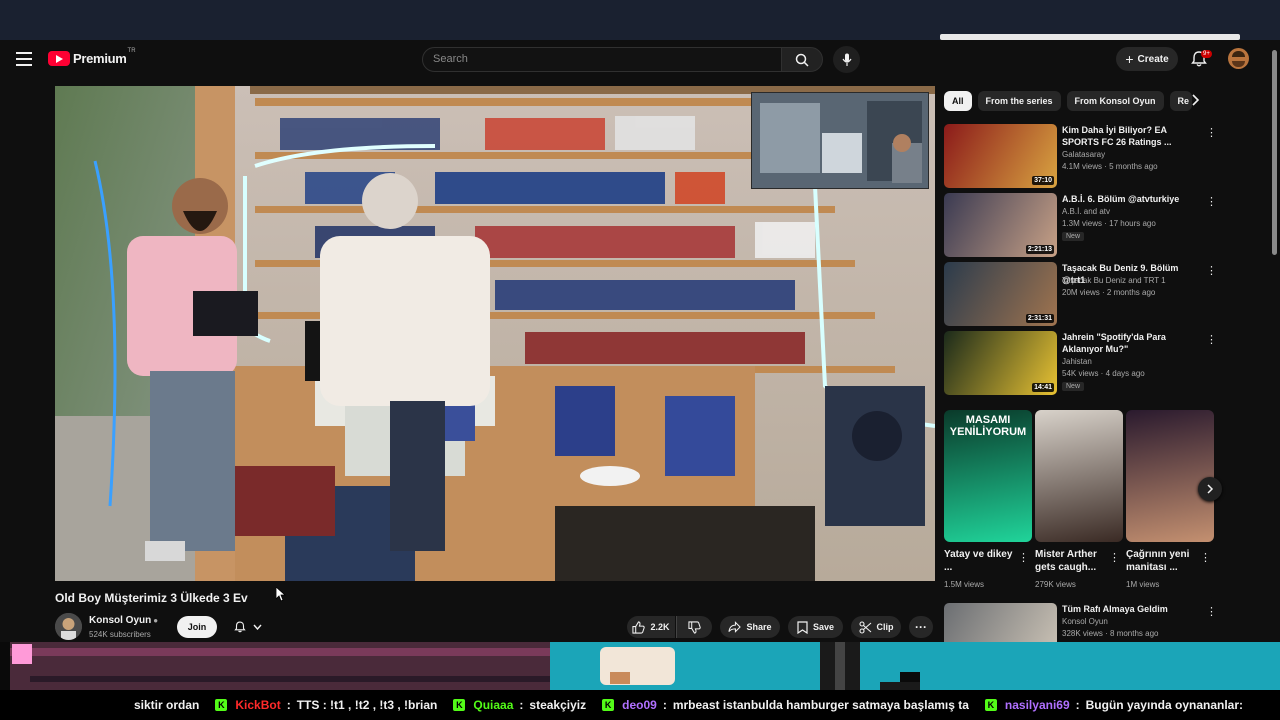  I want to click on video-thumbnail: 2:31:31, so click(1000, 294).